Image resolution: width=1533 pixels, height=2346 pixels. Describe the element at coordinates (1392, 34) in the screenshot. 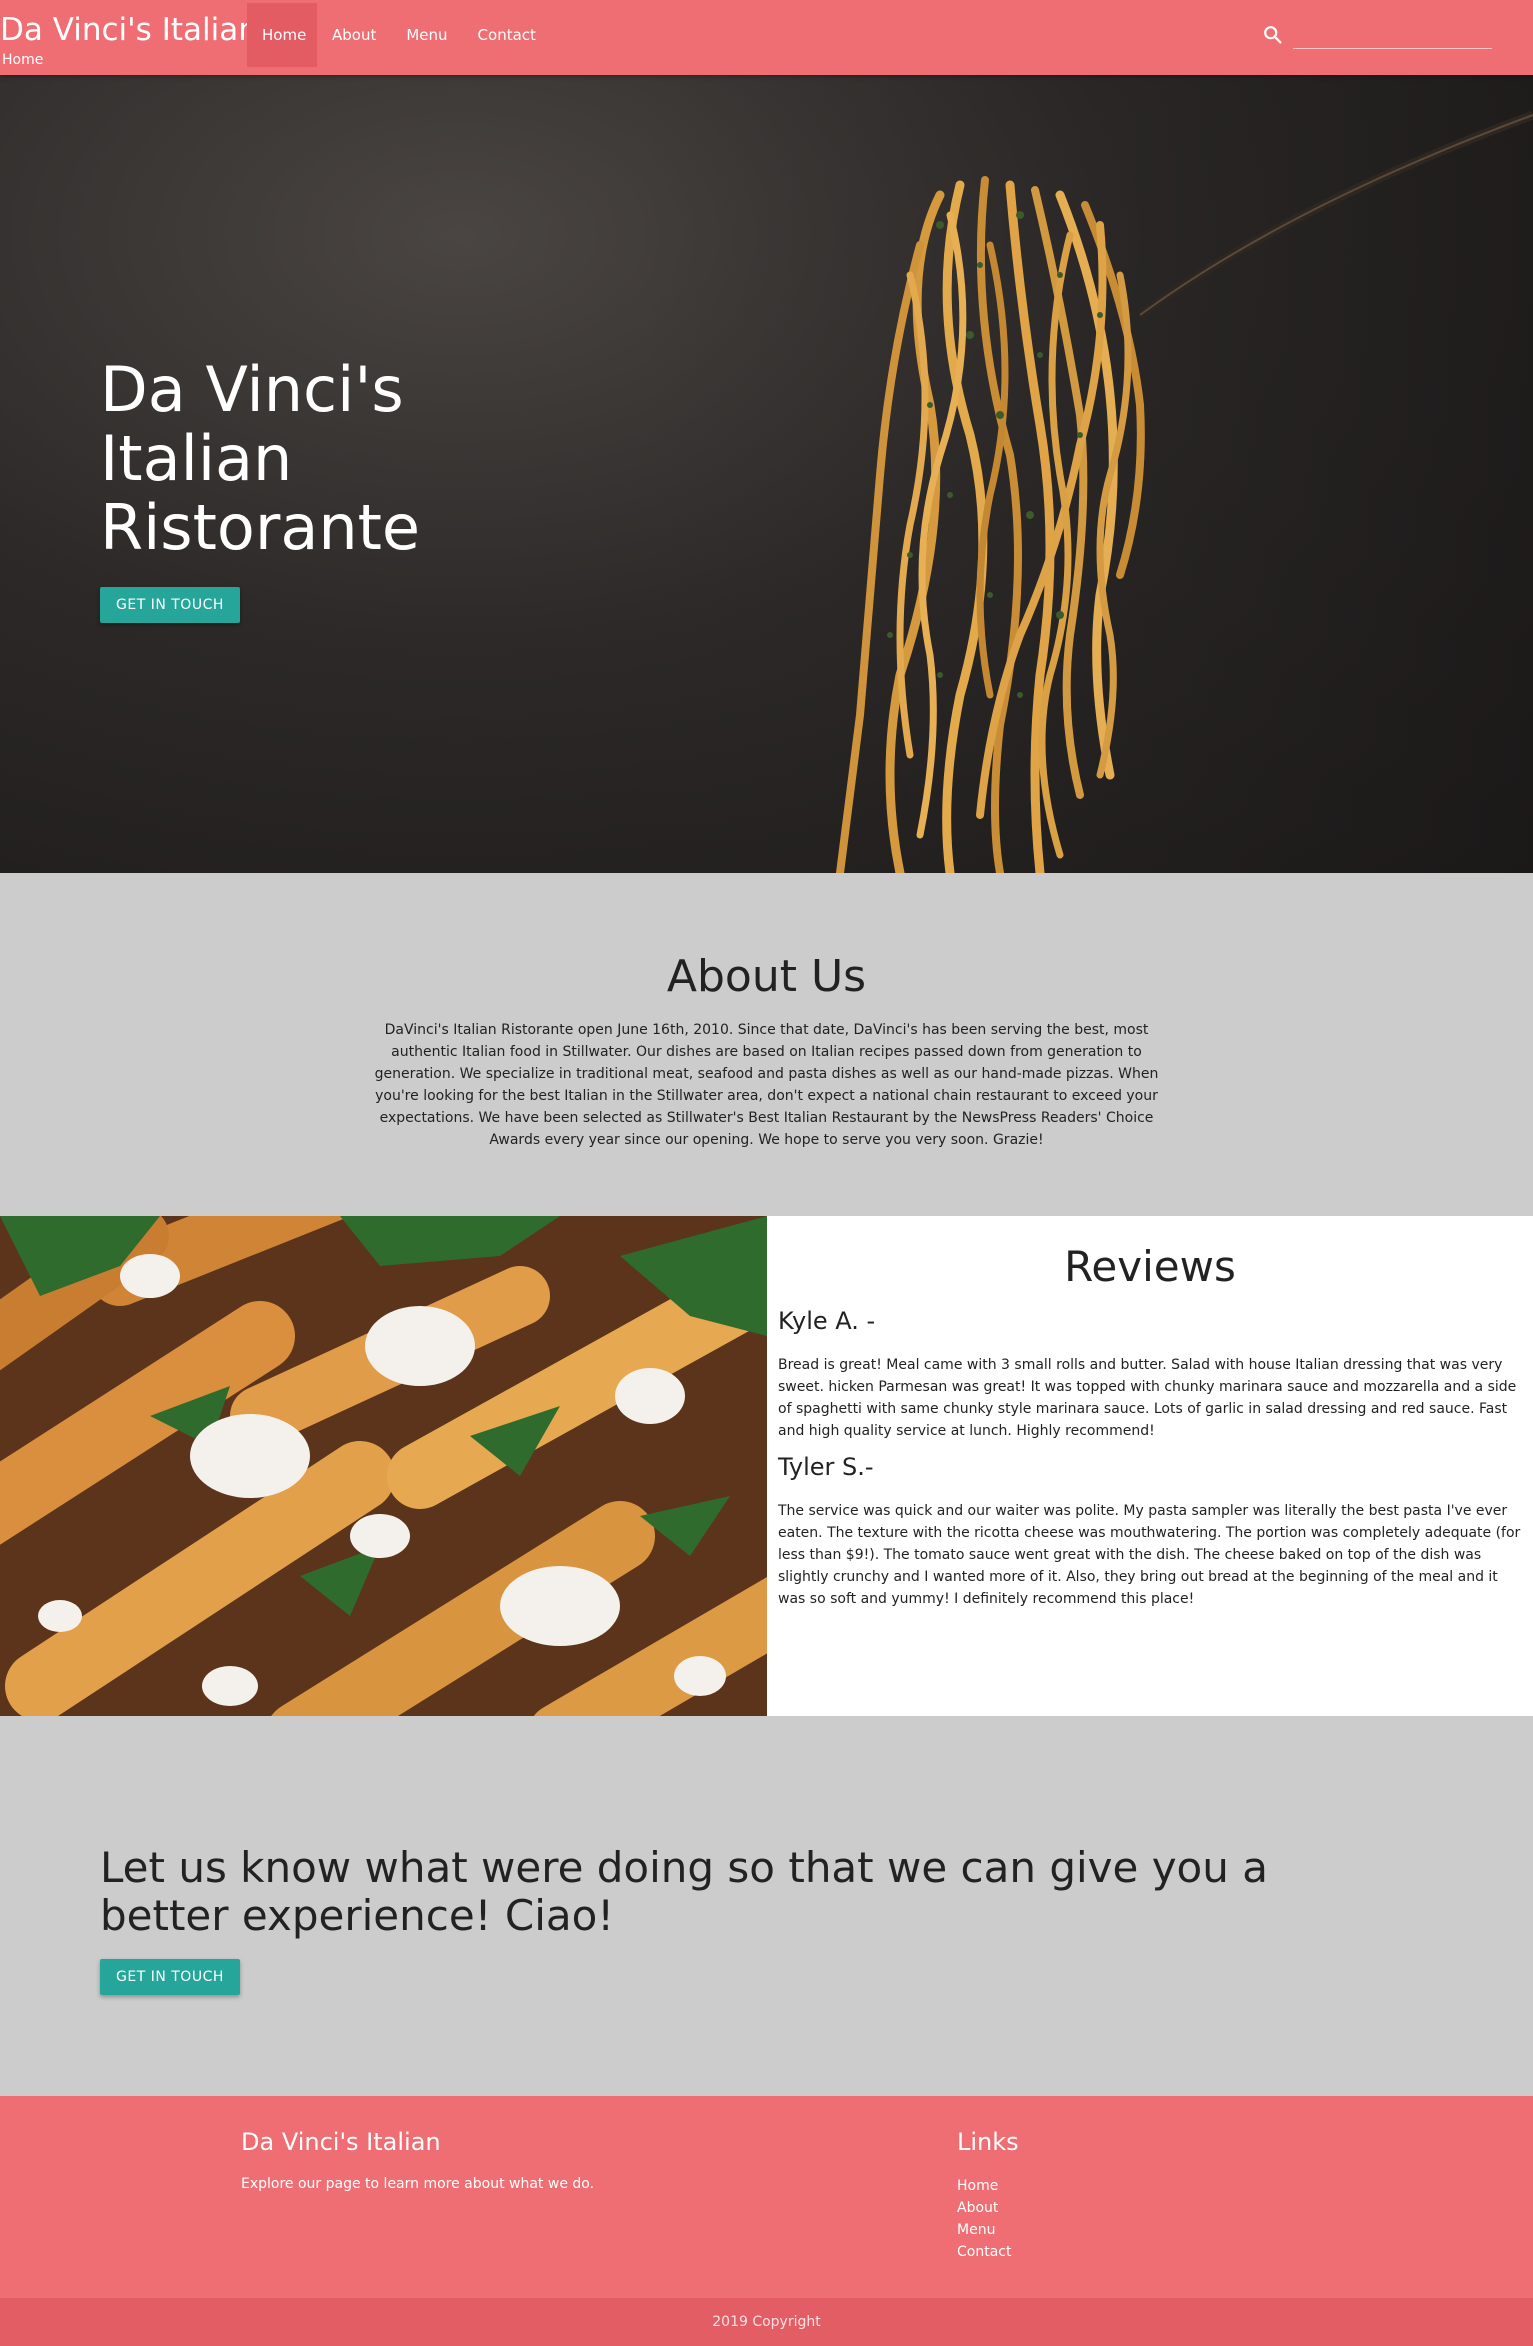

I see `search-input` at that location.